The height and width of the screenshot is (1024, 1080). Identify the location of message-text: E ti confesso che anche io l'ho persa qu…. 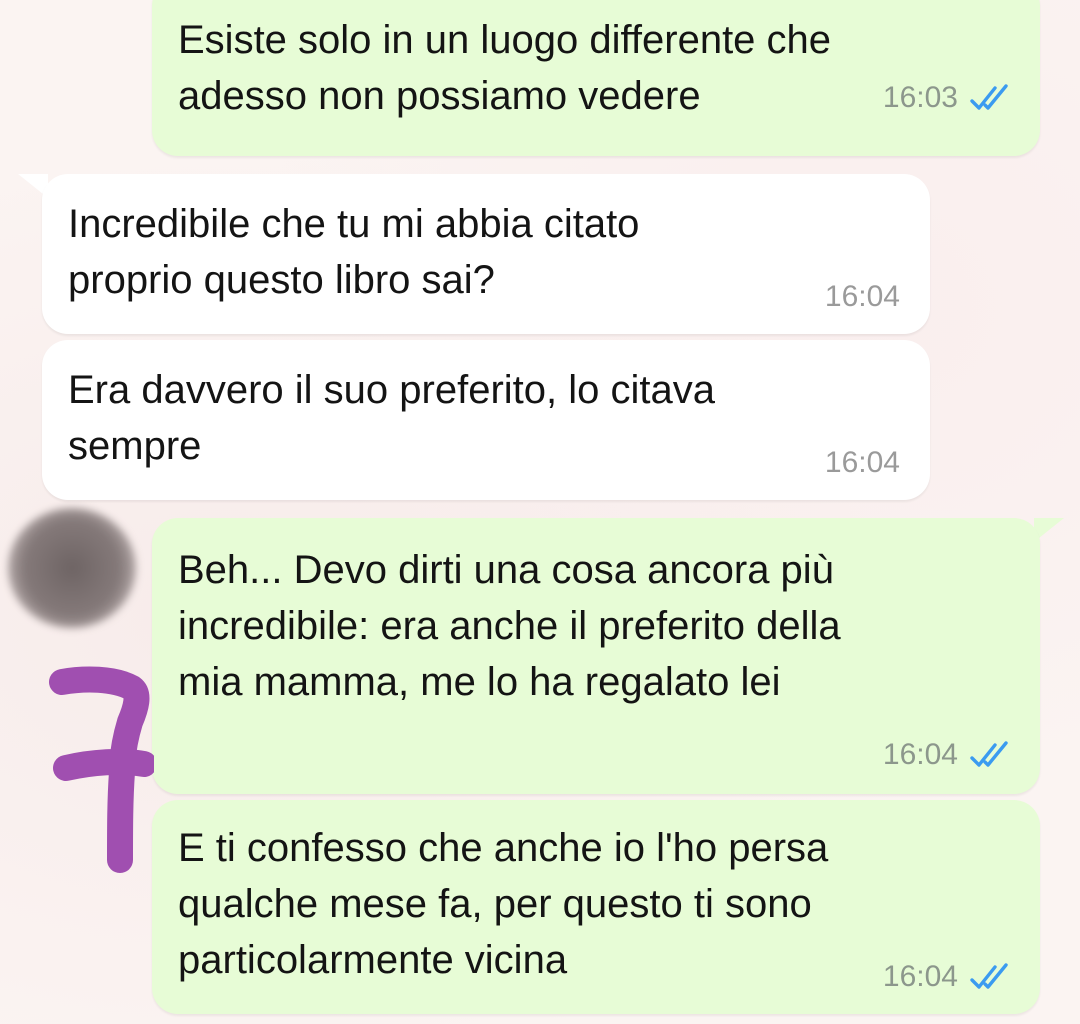
(503, 904).